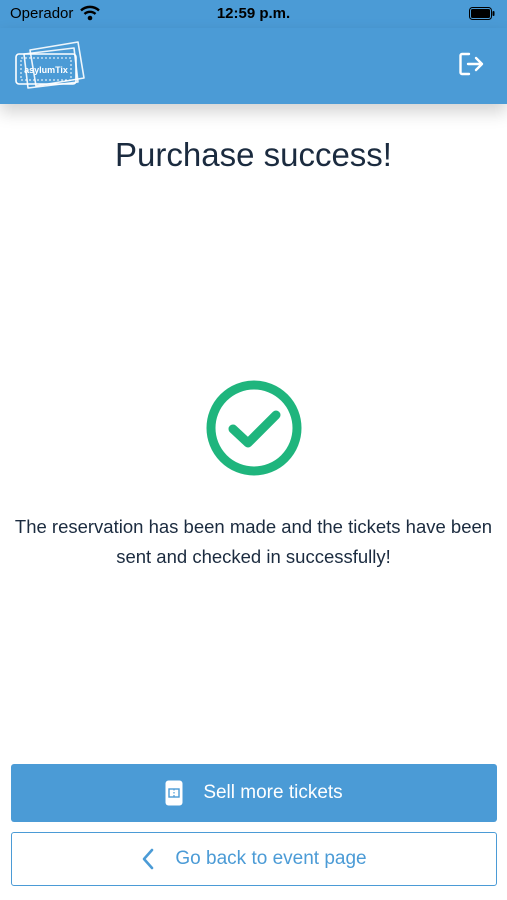 This screenshot has width=507, height=900. Describe the element at coordinates (482, 13) in the screenshot. I see `battery-icon` at that location.